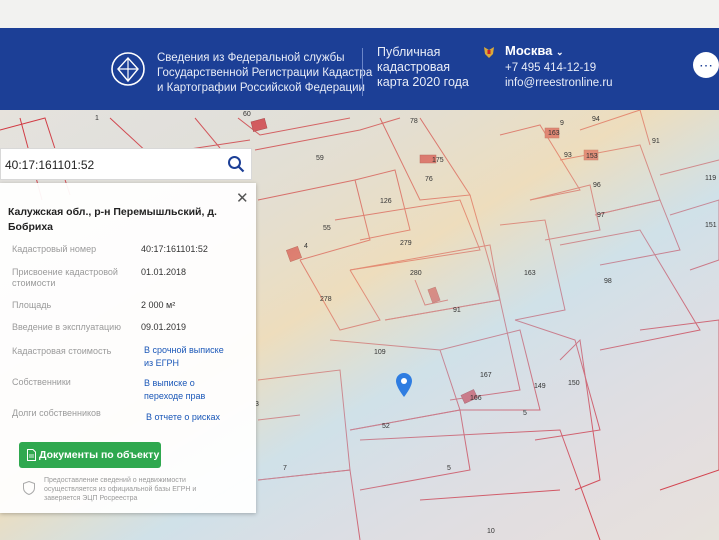  What do you see at coordinates (128, 69) in the screenshot?
I see `rosreestr-logo-icon` at bounding box center [128, 69].